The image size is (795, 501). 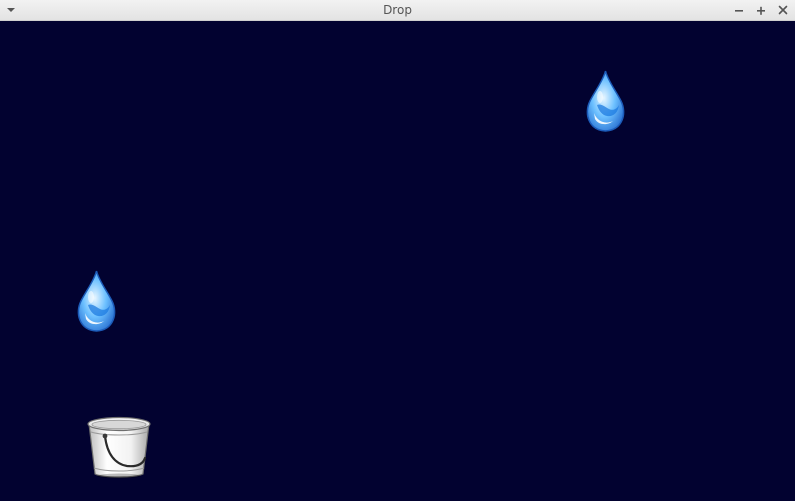 I want to click on window-title: Drop, so click(x=397, y=10).